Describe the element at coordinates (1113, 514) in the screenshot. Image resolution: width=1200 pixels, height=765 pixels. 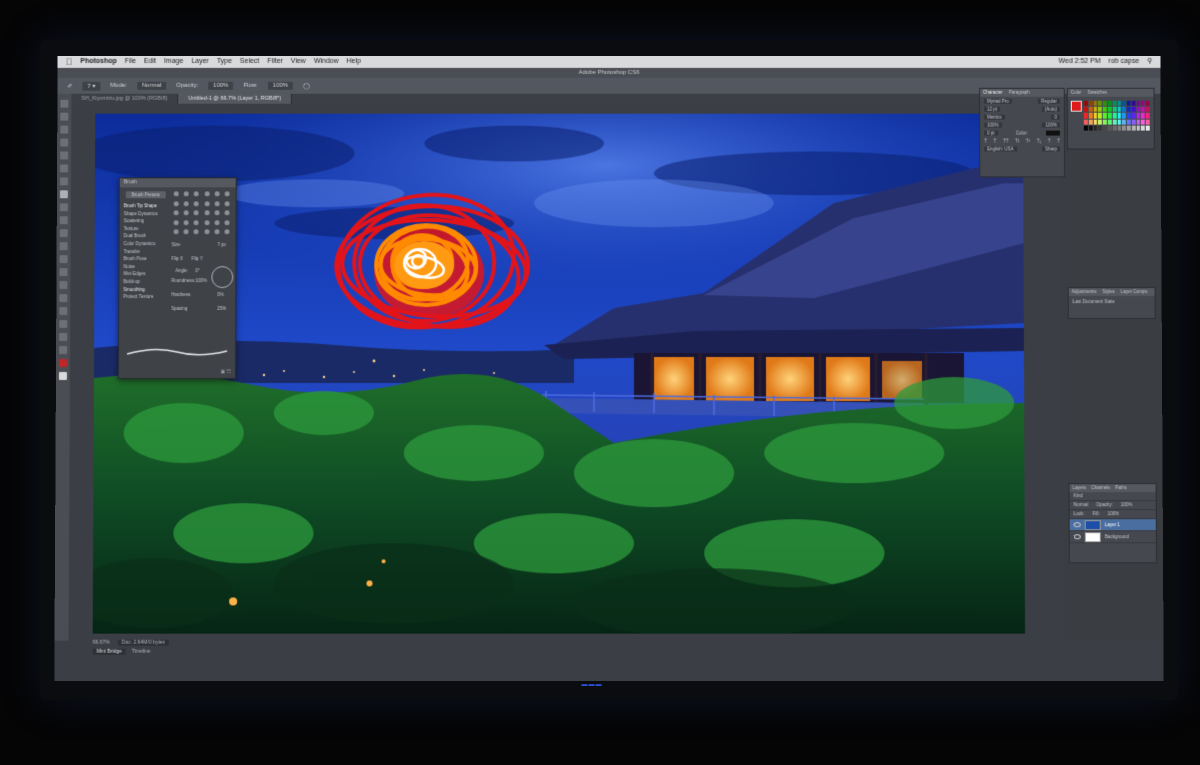
I see `fill-value: 100%` at that location.